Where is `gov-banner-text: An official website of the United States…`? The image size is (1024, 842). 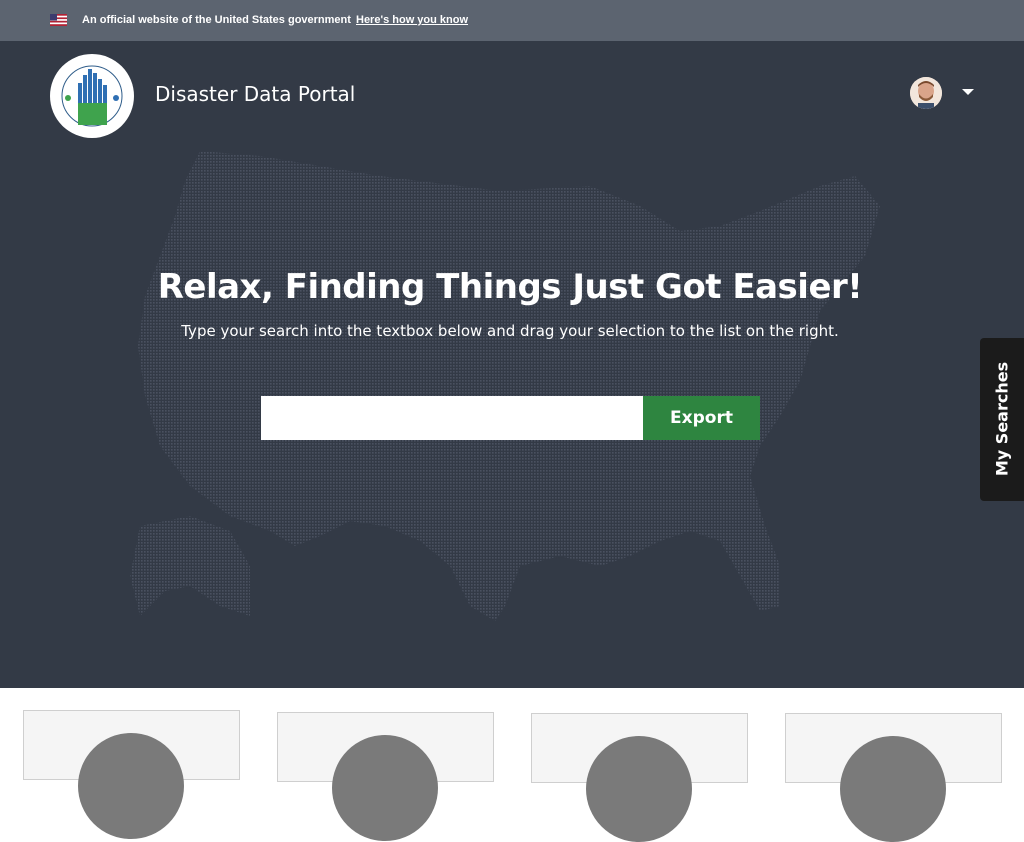
gov-banner-text: An official website of the United States… is located at coordinates (216, 20).